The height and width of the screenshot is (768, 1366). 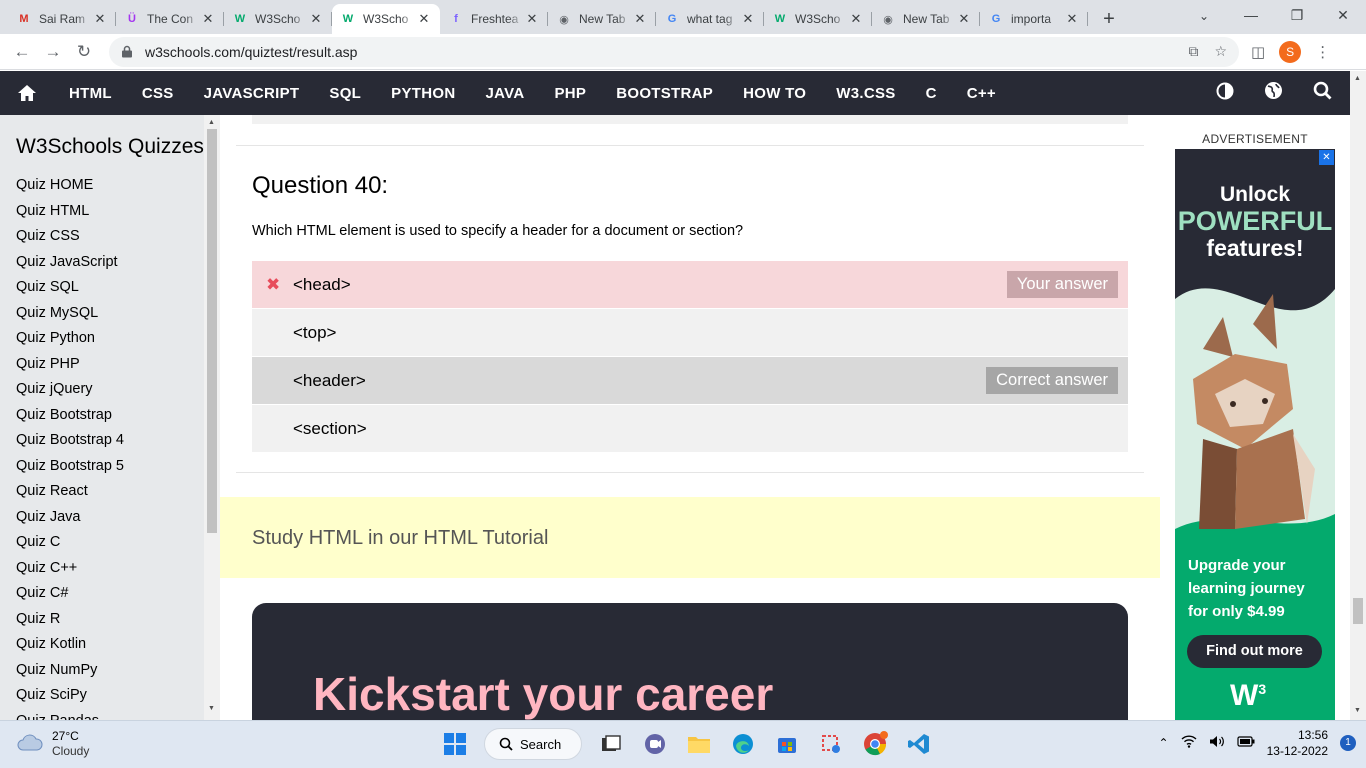 I want to click on battery-icon, so click(x=1246, y=743).